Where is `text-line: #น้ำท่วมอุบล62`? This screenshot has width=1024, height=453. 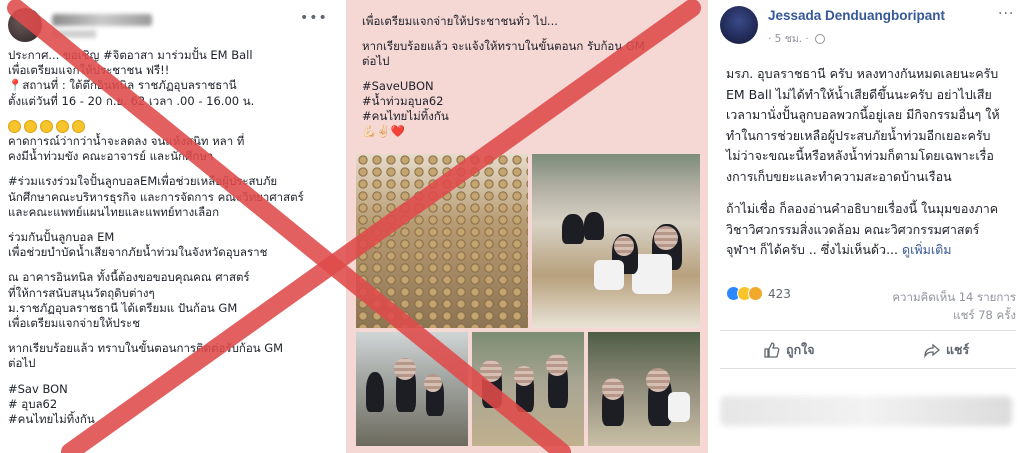 text-line: #น้ำท่วมอุบล62 is located at coordinates (403, 101).